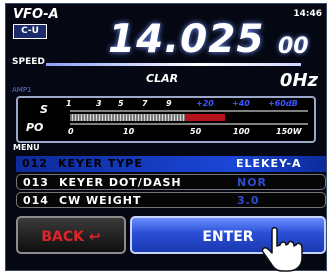 The width and height of the screenshot is (329, 276). What do you see at coordinates (94, 237) in the screenshot?
I see `back-arrow-icon: ↩` at bounding box center [94, 237].